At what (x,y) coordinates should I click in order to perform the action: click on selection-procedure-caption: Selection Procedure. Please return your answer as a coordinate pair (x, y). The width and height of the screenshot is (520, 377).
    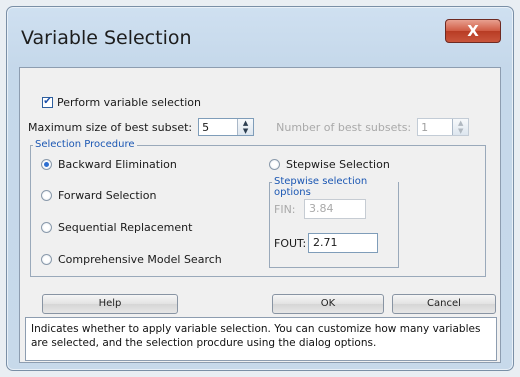
    Looking at the image, I should click on (85, 144).